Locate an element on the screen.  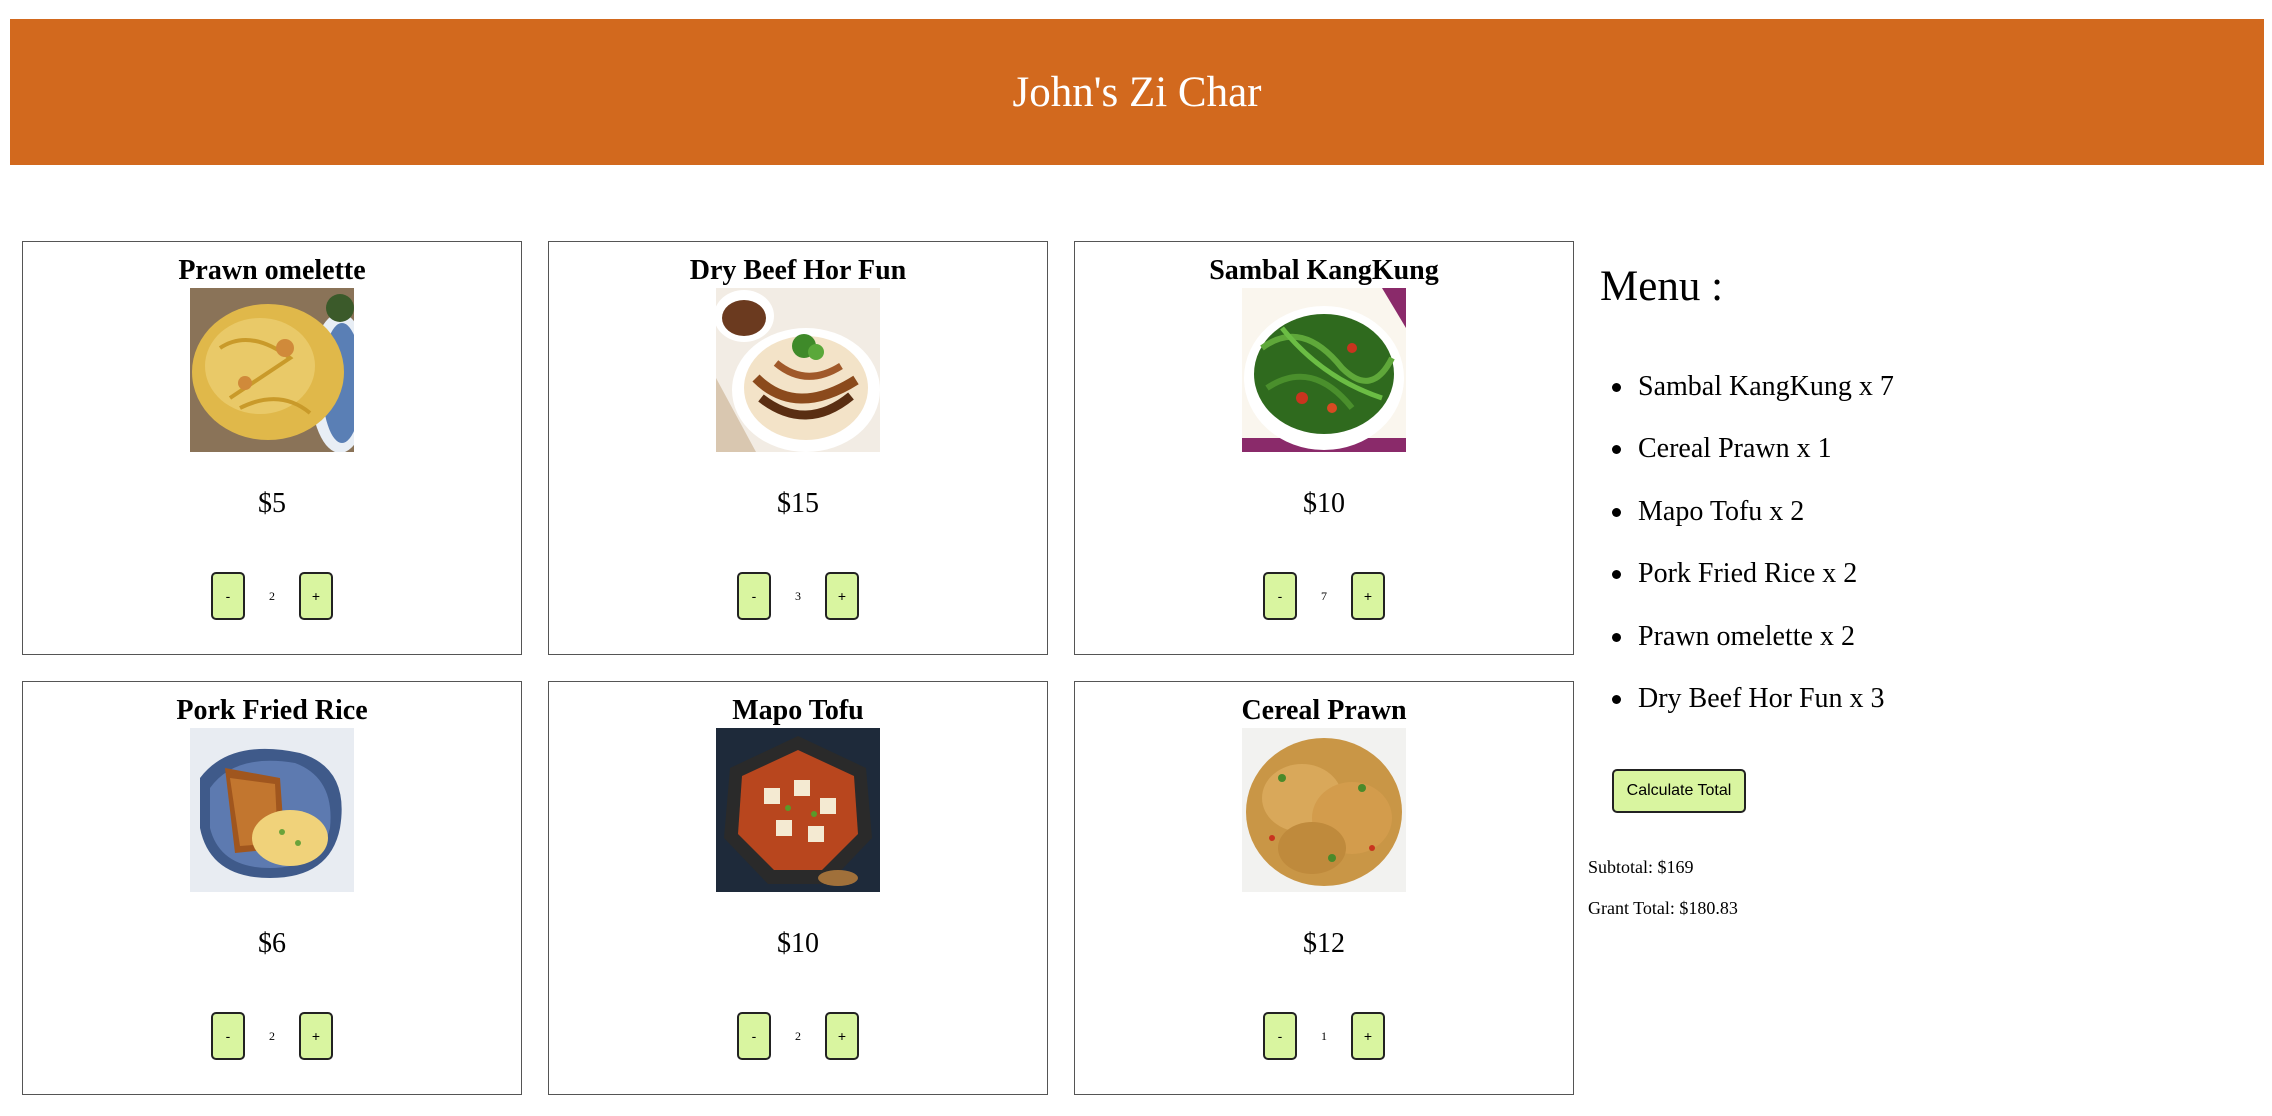
quantity-stepper: - 3 + is located at coordinates (798, 596).